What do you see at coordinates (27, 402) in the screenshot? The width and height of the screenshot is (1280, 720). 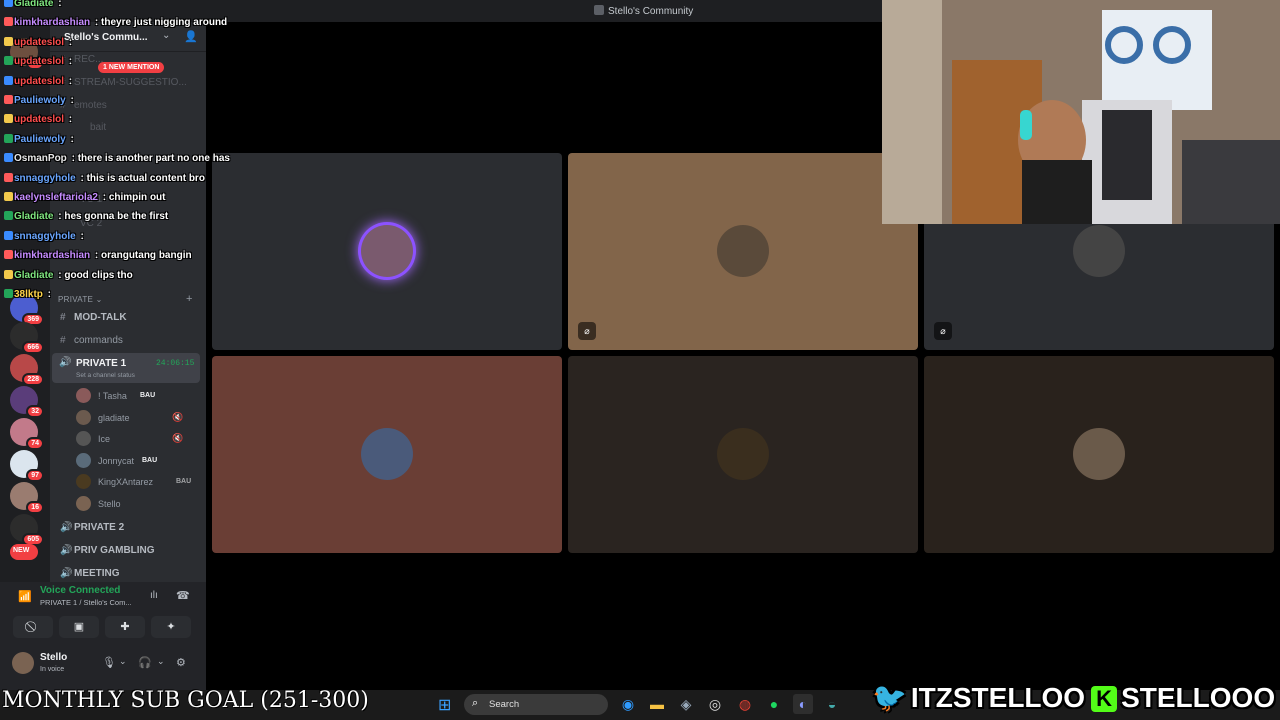 I see `server-icon: 32` at bounding box center [27, 402].